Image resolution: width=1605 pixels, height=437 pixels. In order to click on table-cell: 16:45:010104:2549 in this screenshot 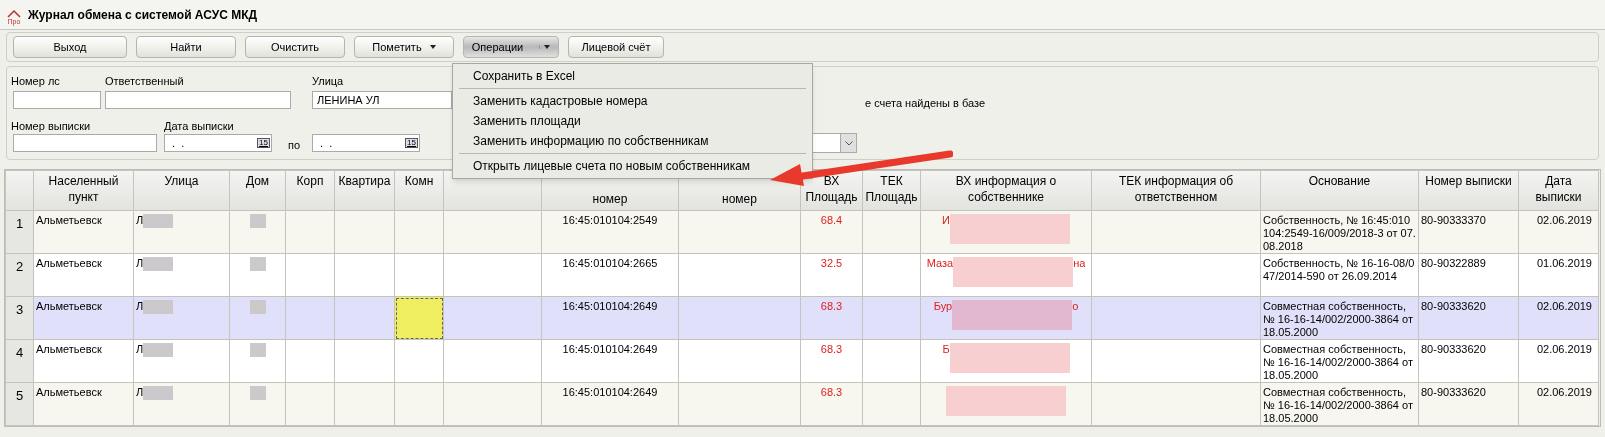, I will do `click(610, 232)`.